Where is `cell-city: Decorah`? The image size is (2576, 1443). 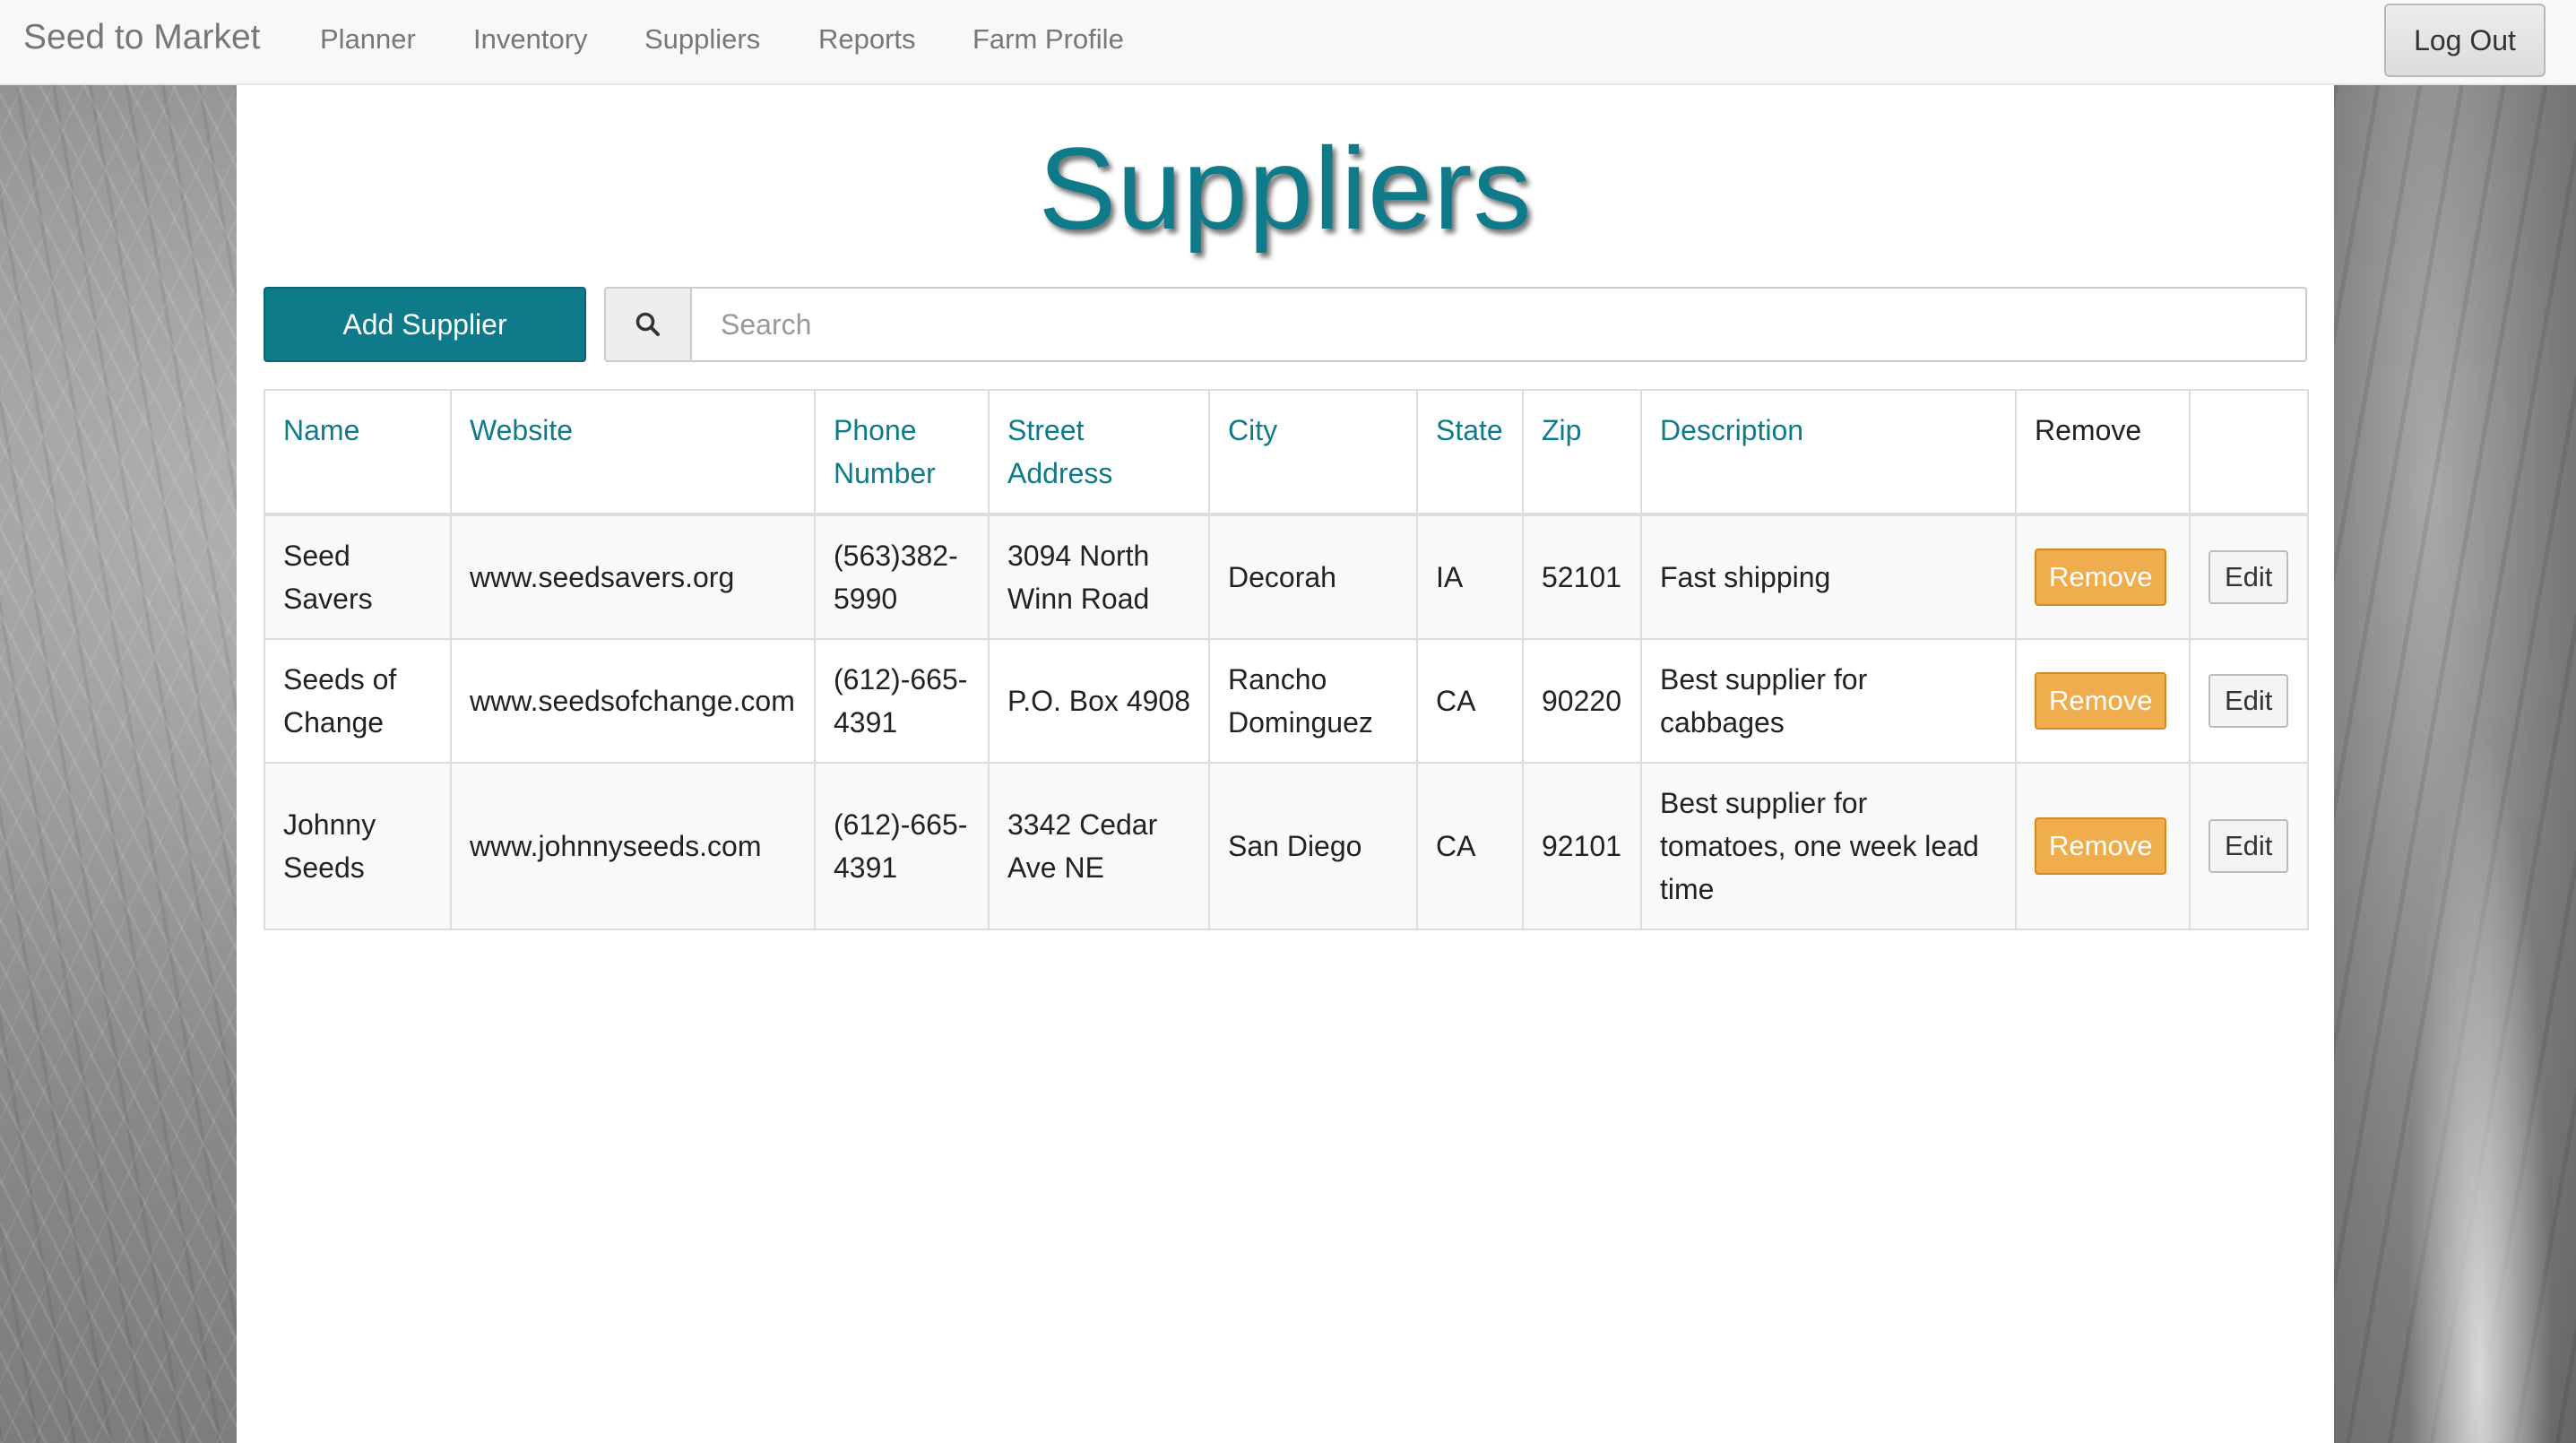
cell-city: Decorah is located at coordinates (1313, 577).